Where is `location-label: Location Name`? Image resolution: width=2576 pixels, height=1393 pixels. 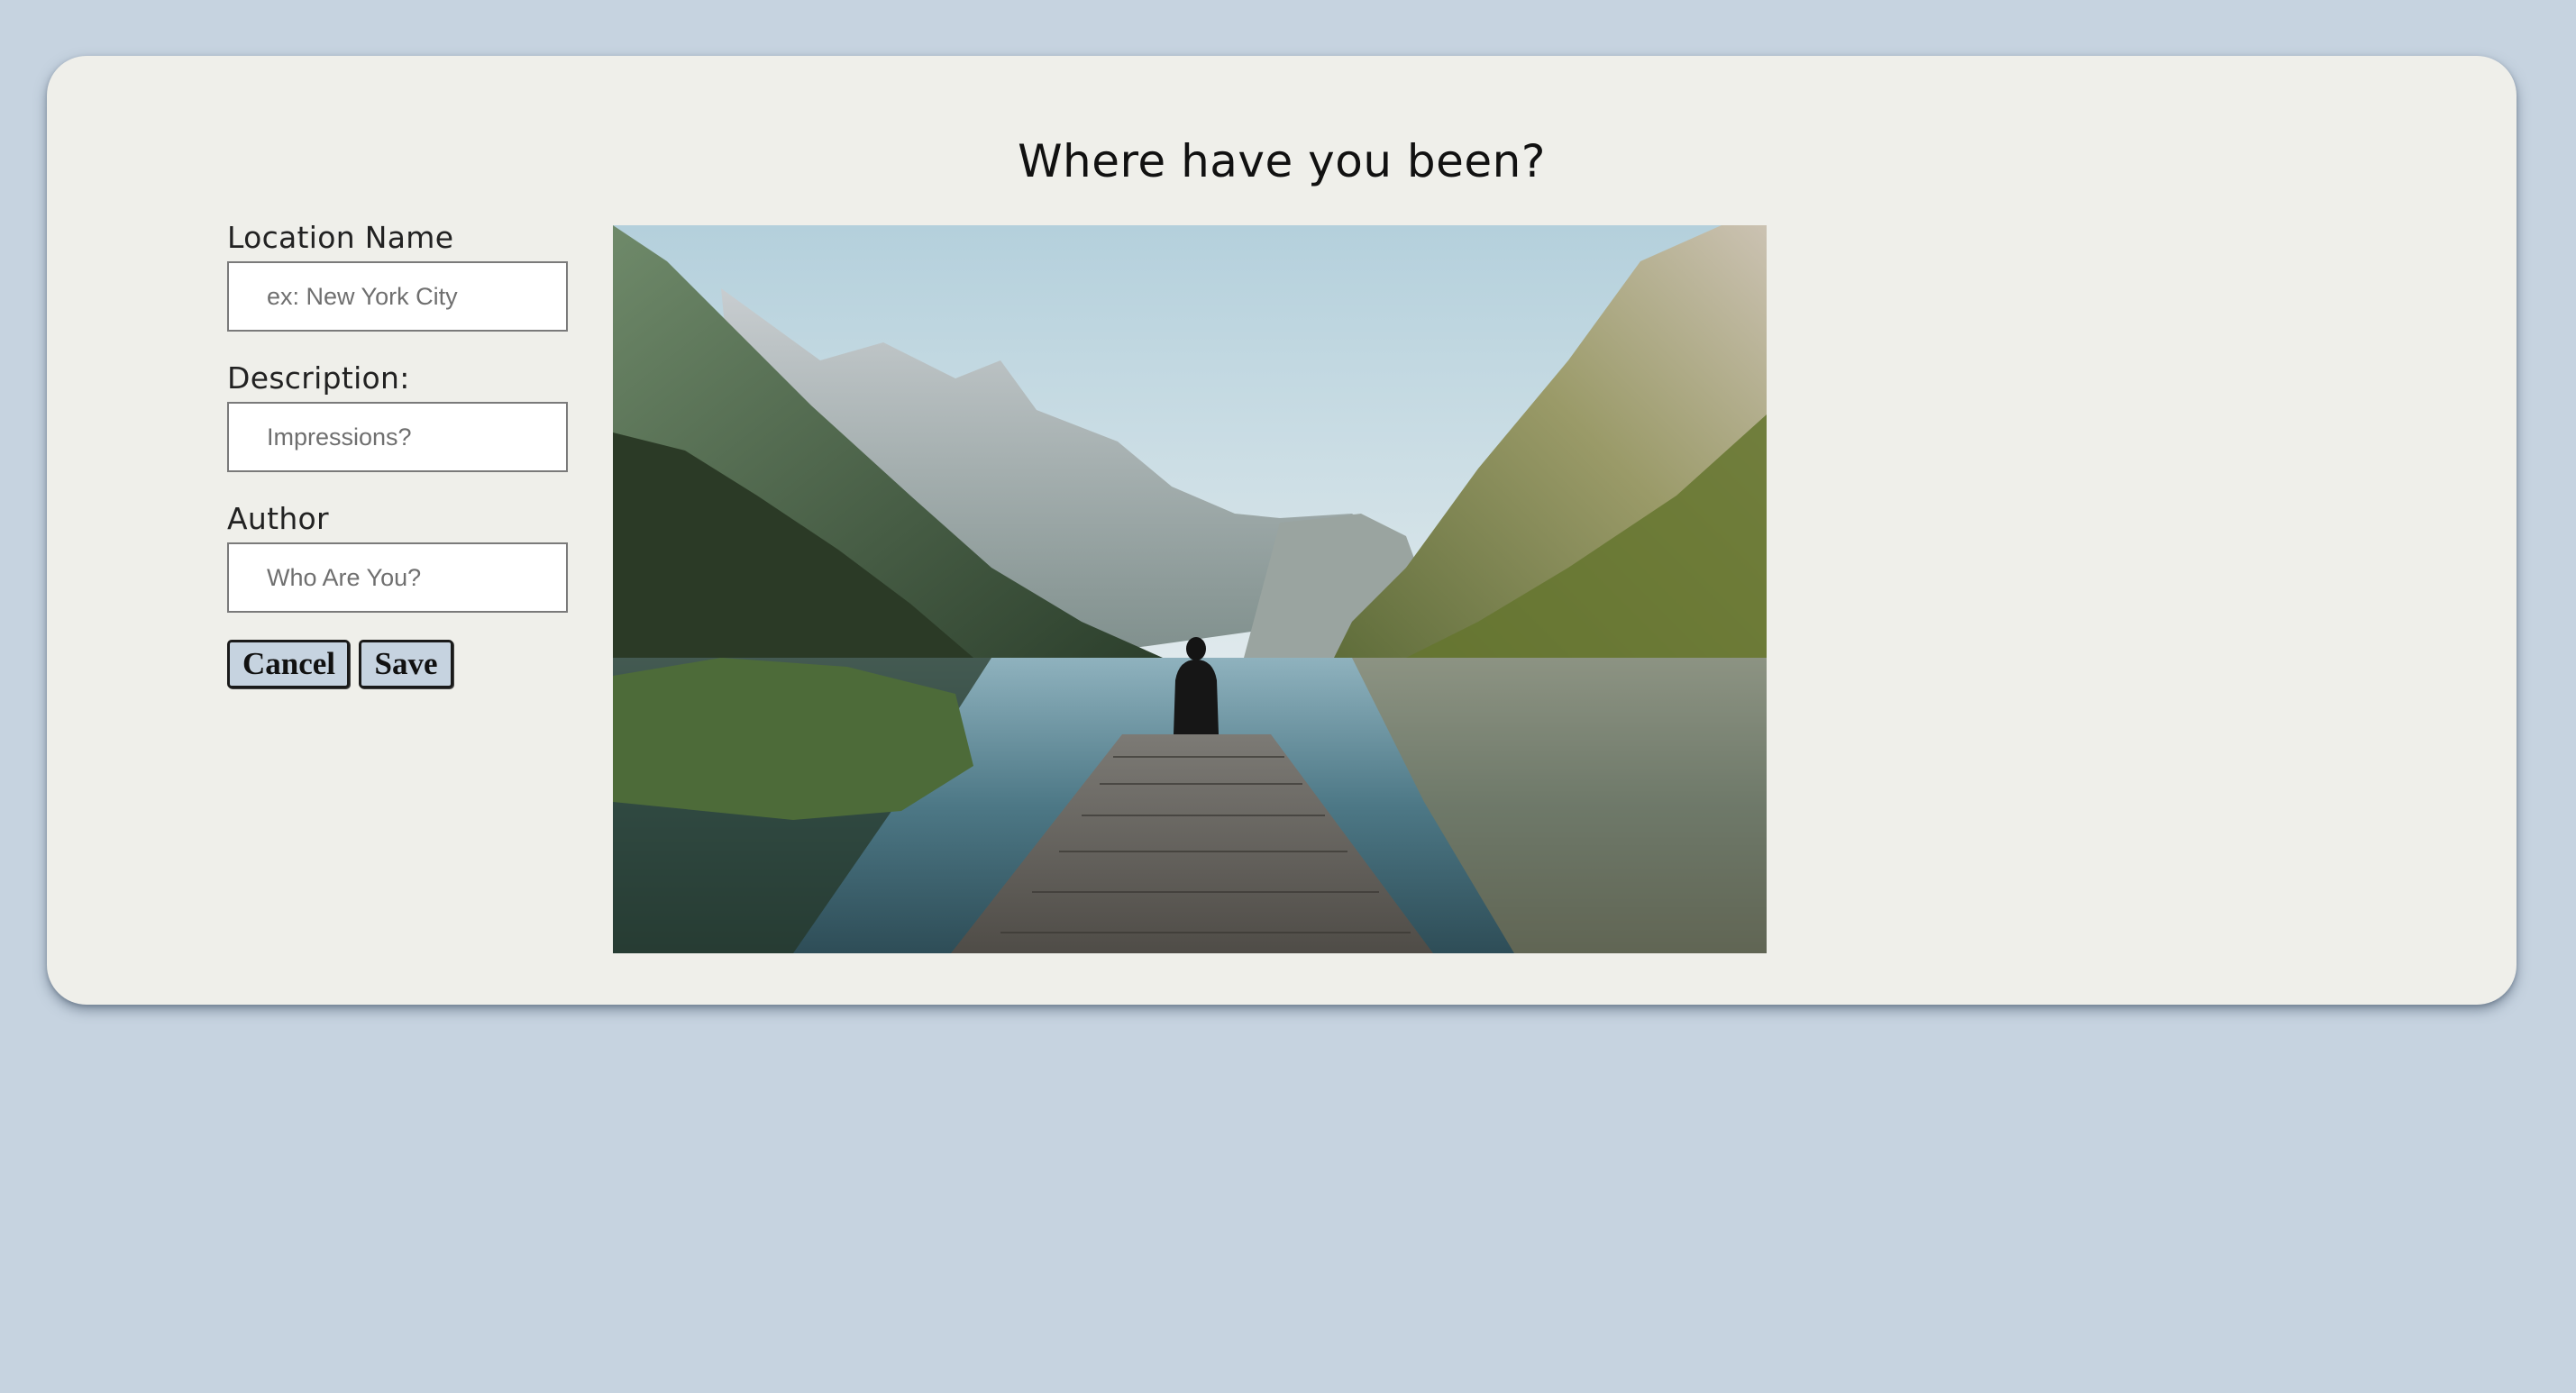 location-label: Location Name is located at coordinates (340, 238).